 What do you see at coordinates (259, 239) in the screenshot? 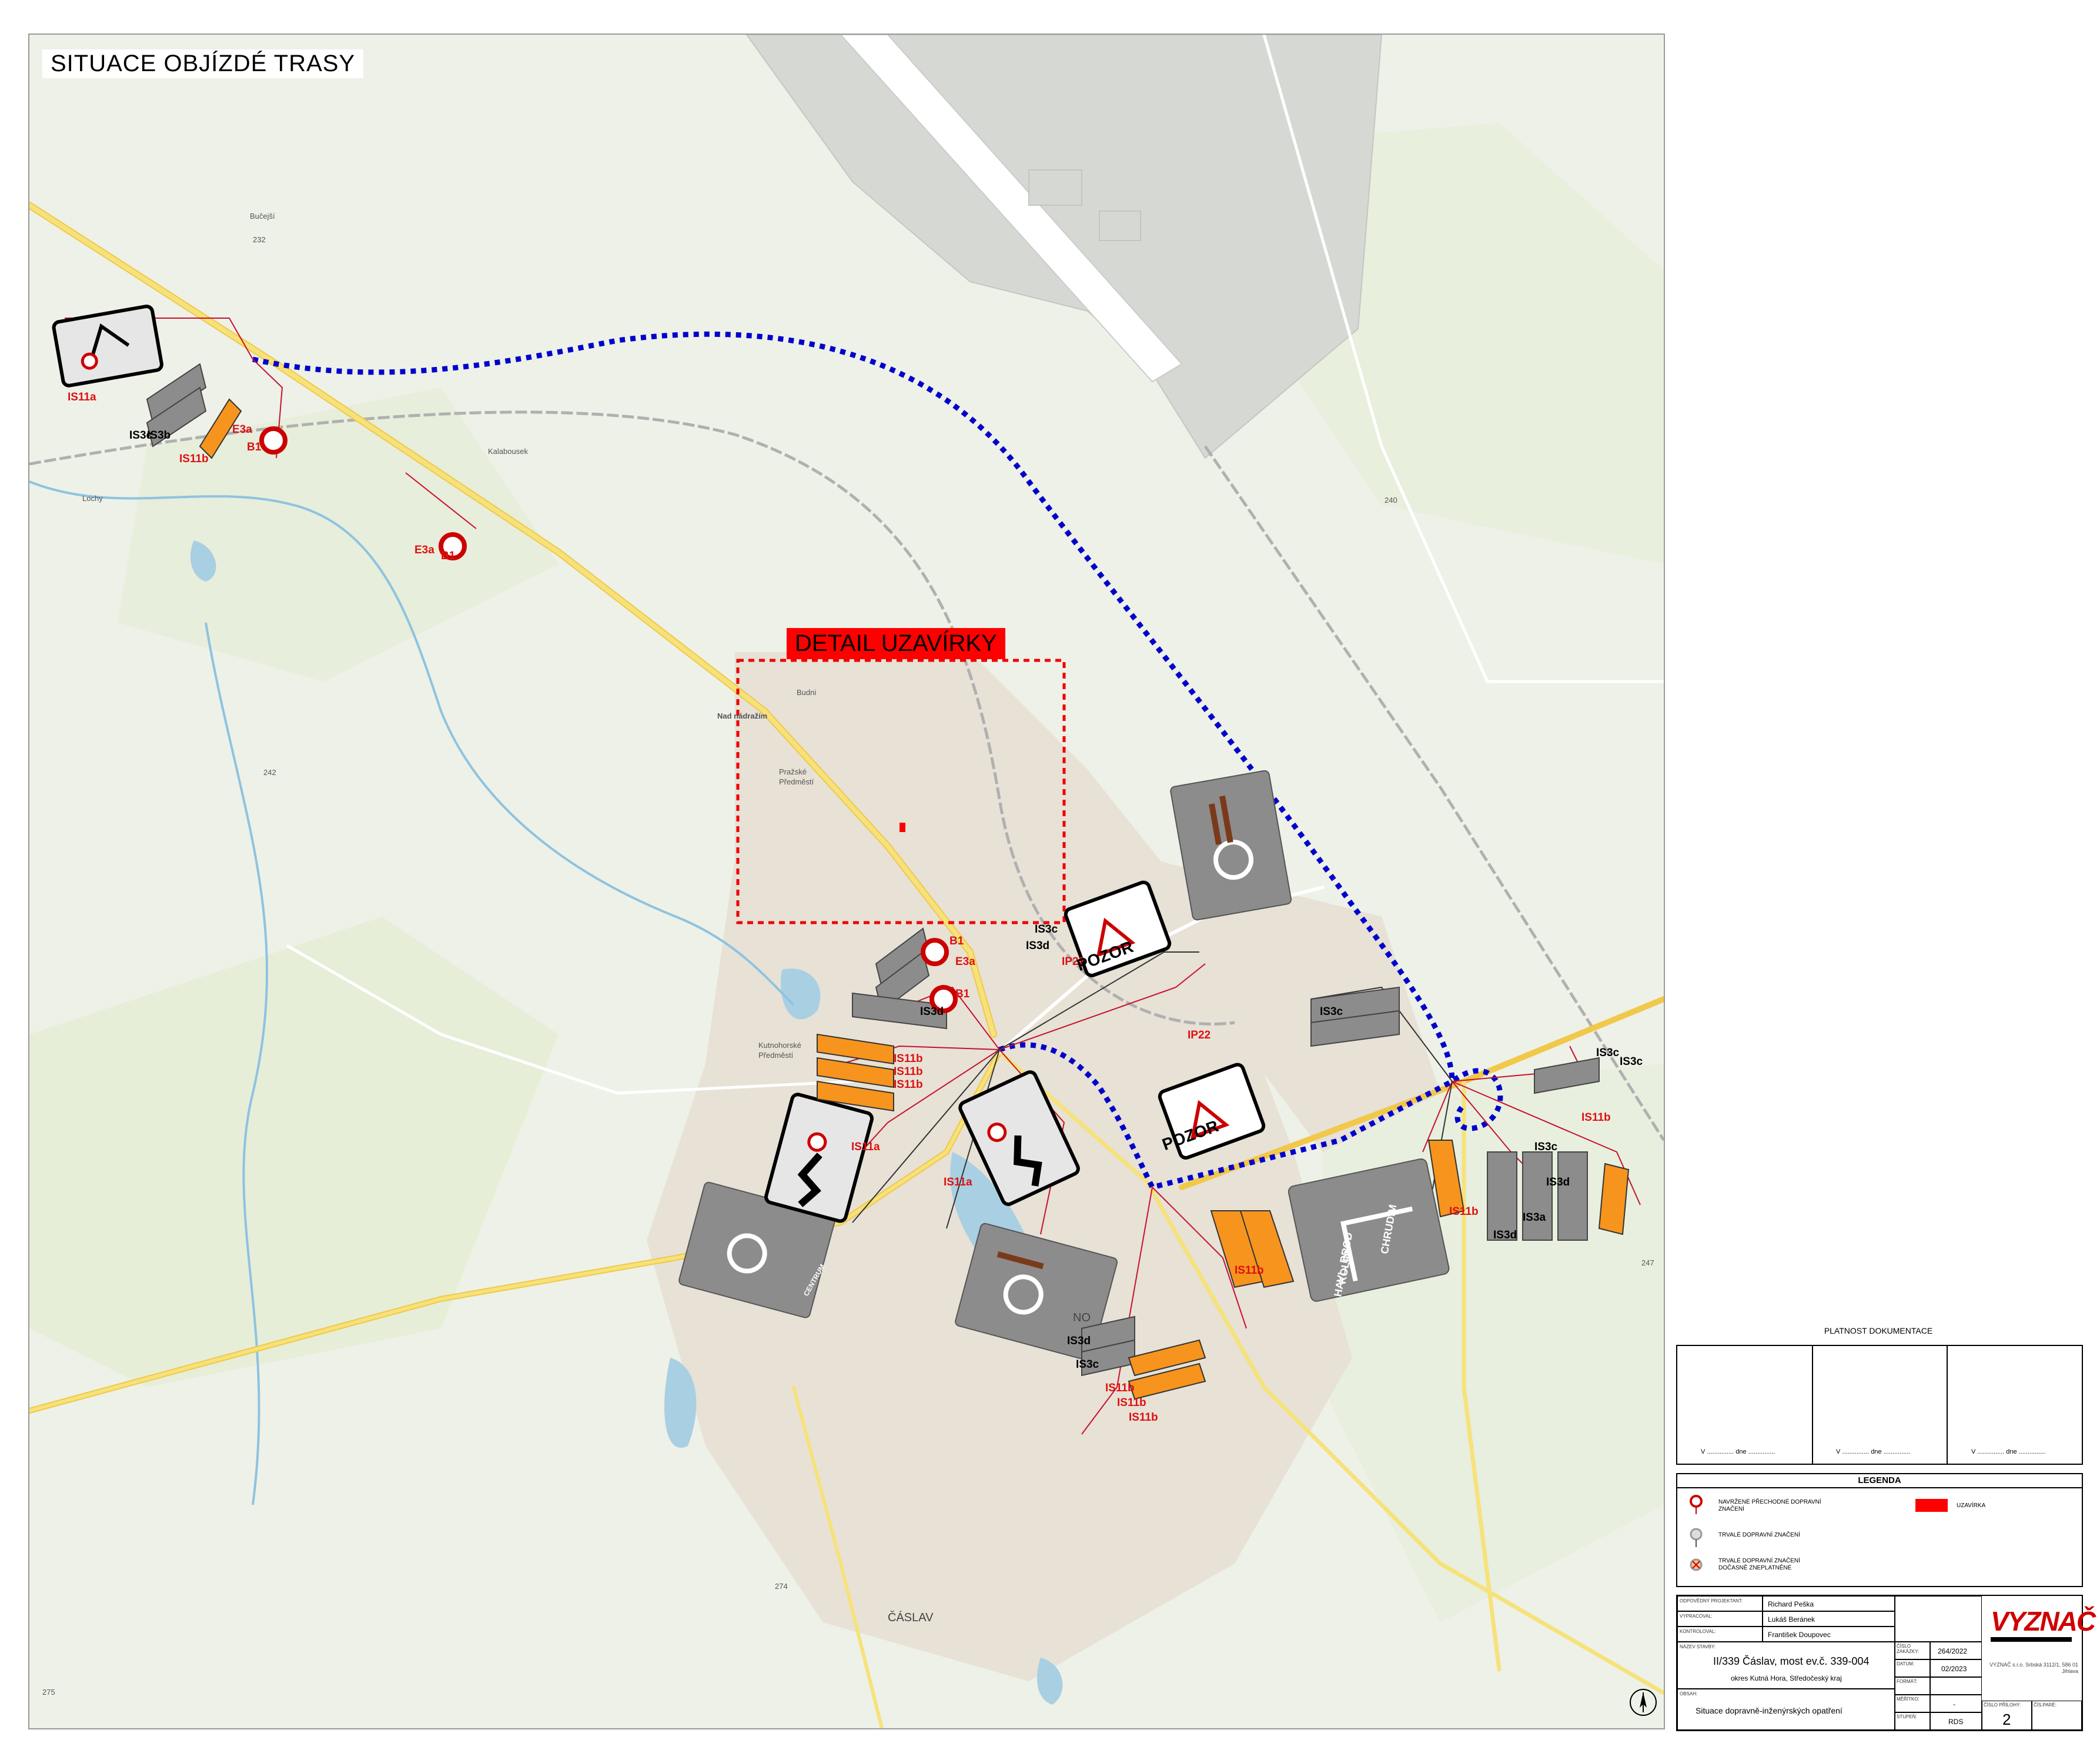
I see `elevation-232: 232` at bounding box center [259, 239].